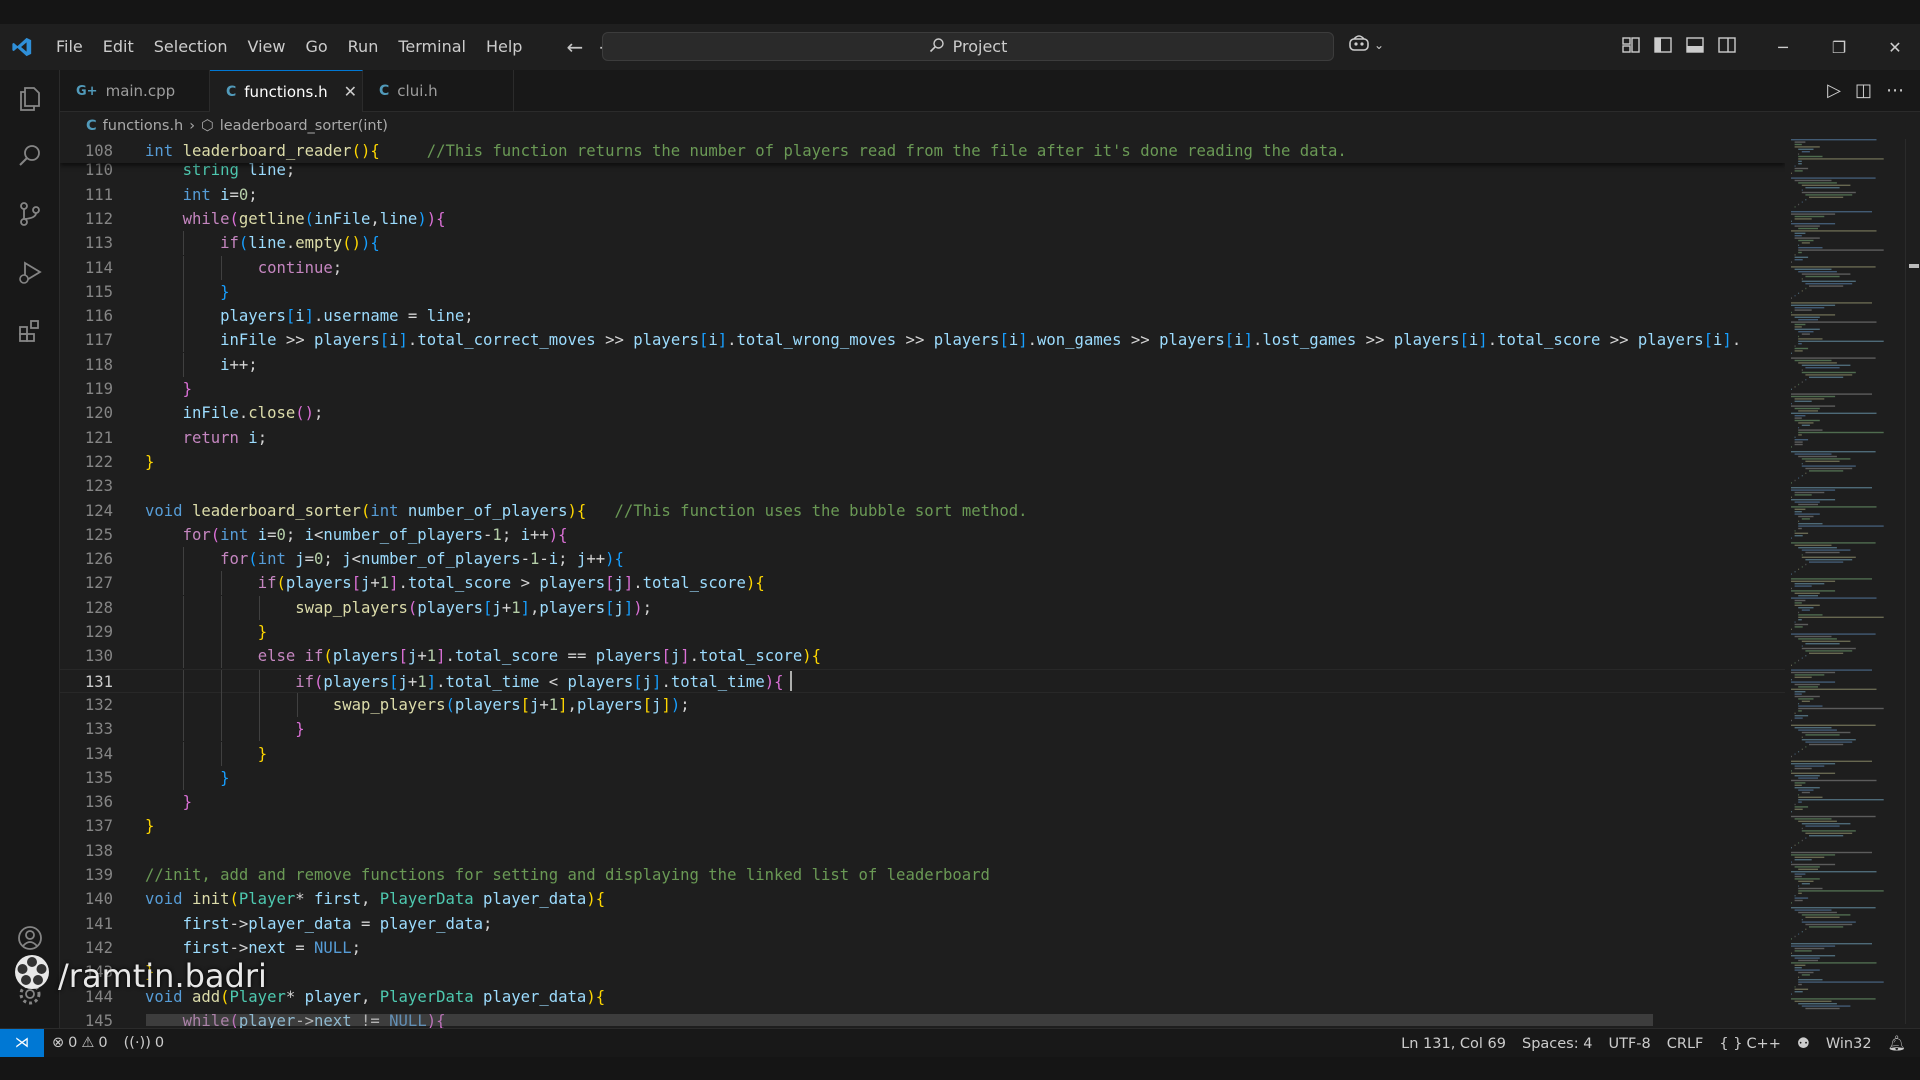 Image resolution: width=1920 pixels, height=1080 pixels. Describe the element at coordinates (922, 924) in the screenshot. I see `code-line: 141 first->player_data = player_data;` at that location.